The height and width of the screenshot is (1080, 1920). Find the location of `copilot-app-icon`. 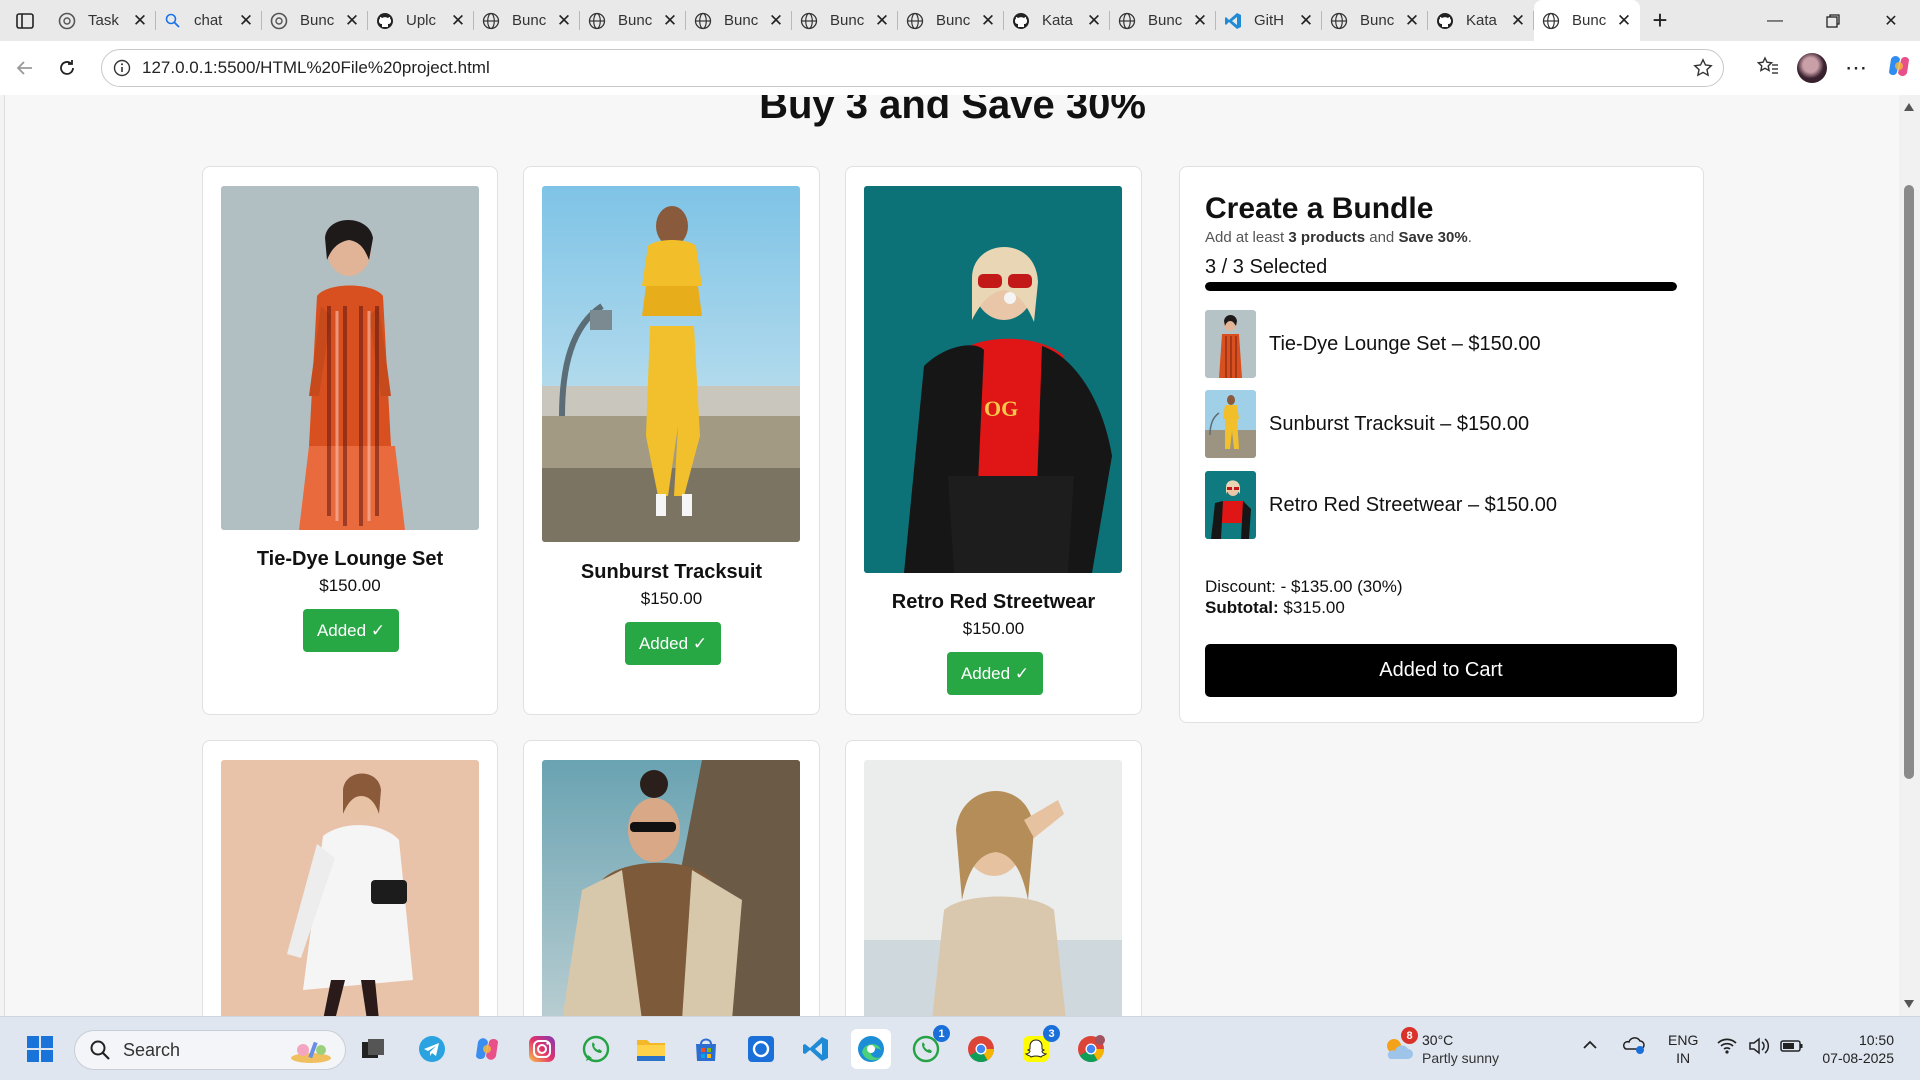

copilot-app-icon is located at coordinates (487, 1049).